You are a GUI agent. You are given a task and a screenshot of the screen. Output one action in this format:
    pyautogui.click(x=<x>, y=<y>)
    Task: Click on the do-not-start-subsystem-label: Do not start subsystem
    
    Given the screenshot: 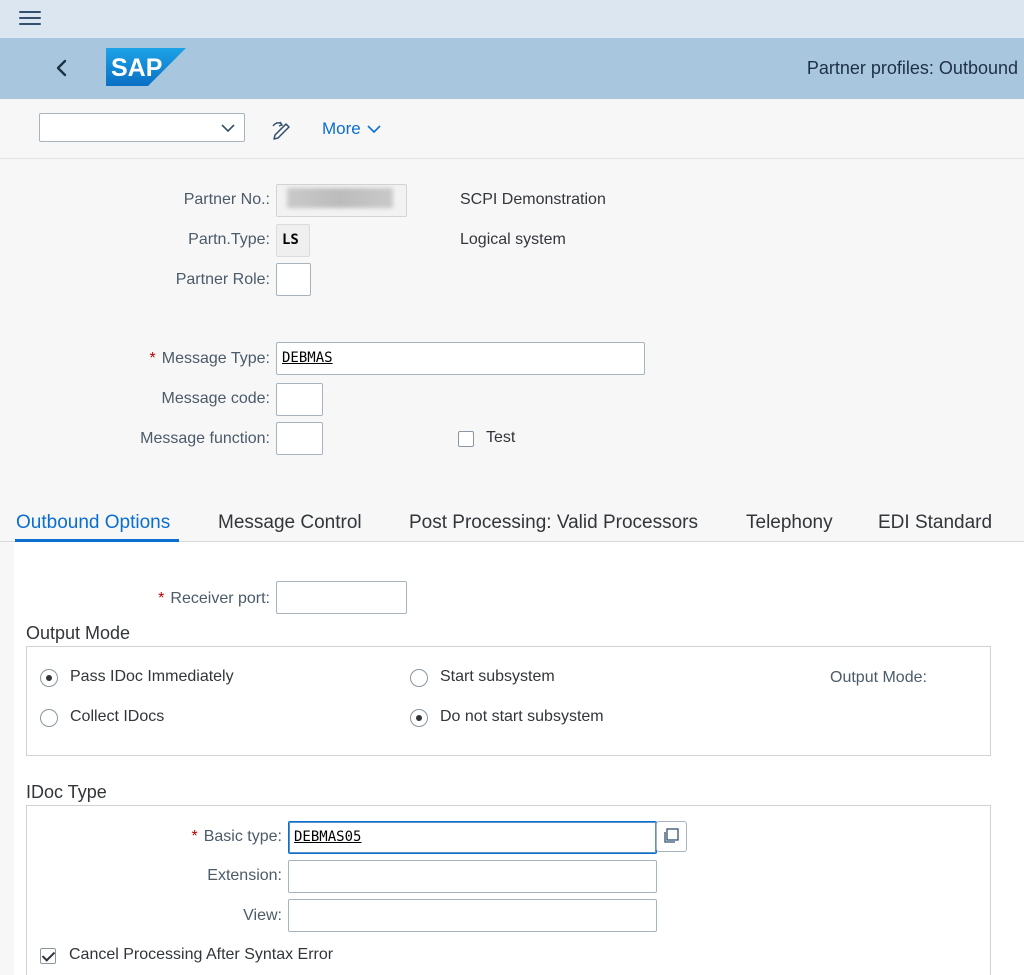 What is the action you would take?
    pyautogui.click(x=522, y=716)
    